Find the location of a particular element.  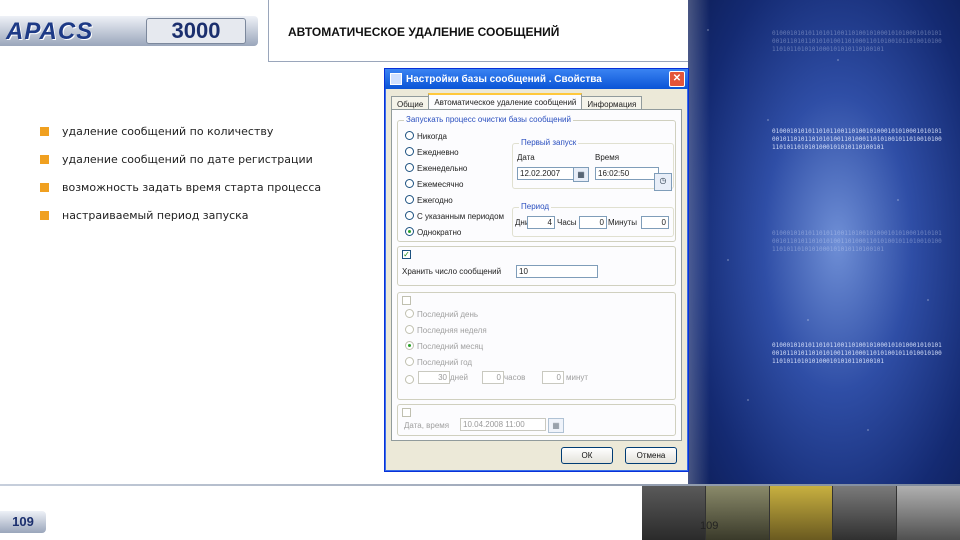

keep-count-input: 10 is located at coordinates (557, 271).